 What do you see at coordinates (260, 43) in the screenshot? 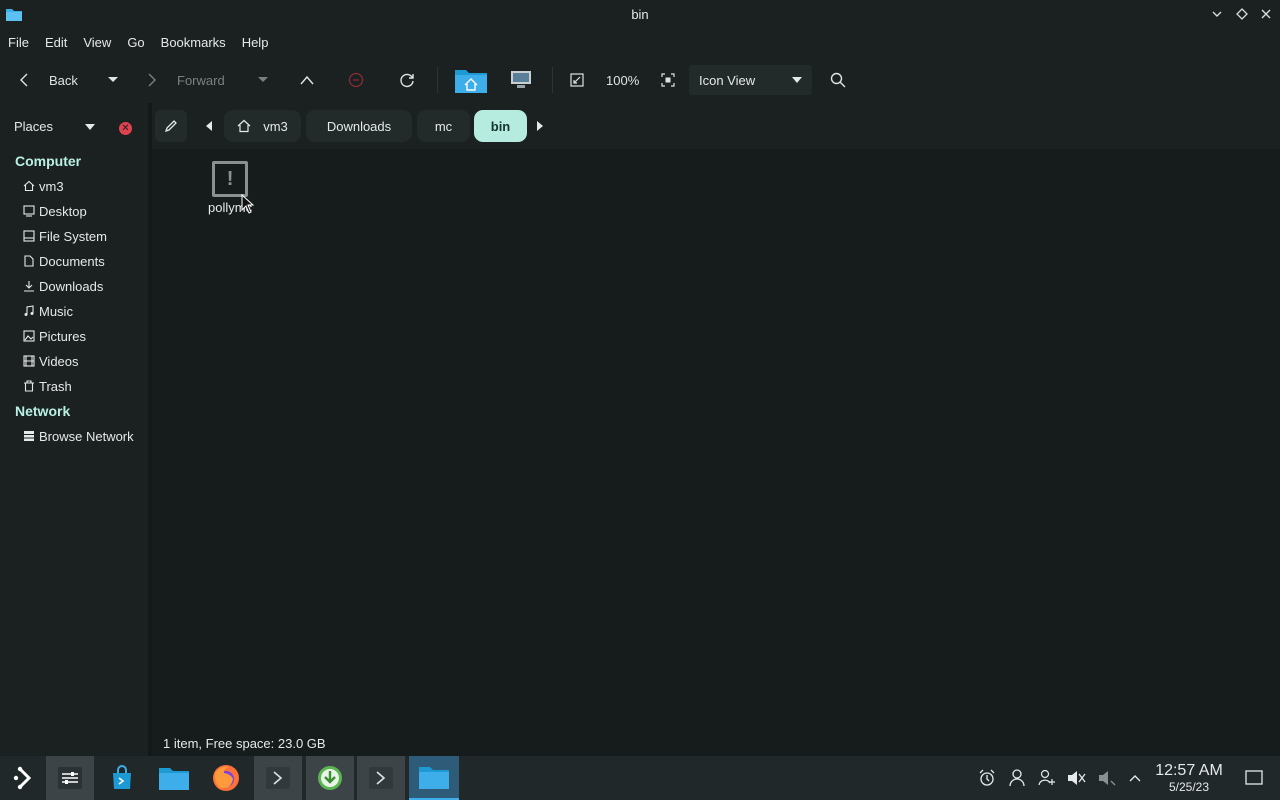
I see `menu-help: Help` at bounding box center [260, 43].